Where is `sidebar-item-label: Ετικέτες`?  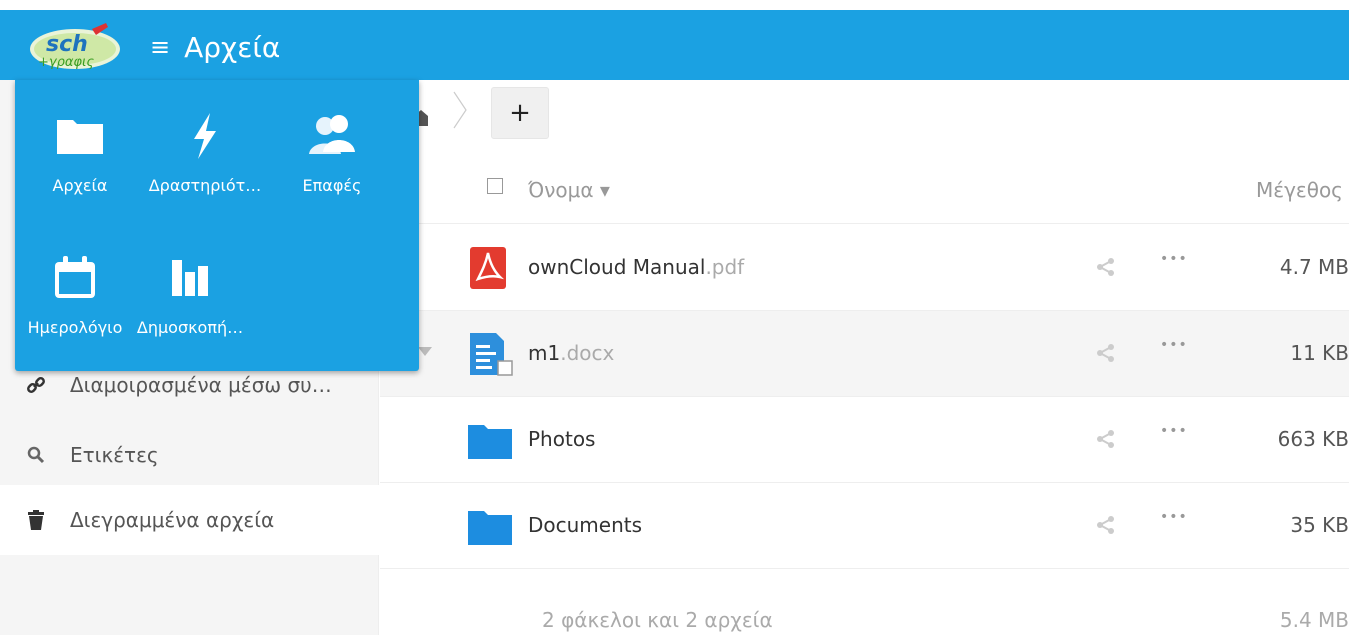 sidebar-item-label: Ετικέτες is located at coordinates (114, 455).